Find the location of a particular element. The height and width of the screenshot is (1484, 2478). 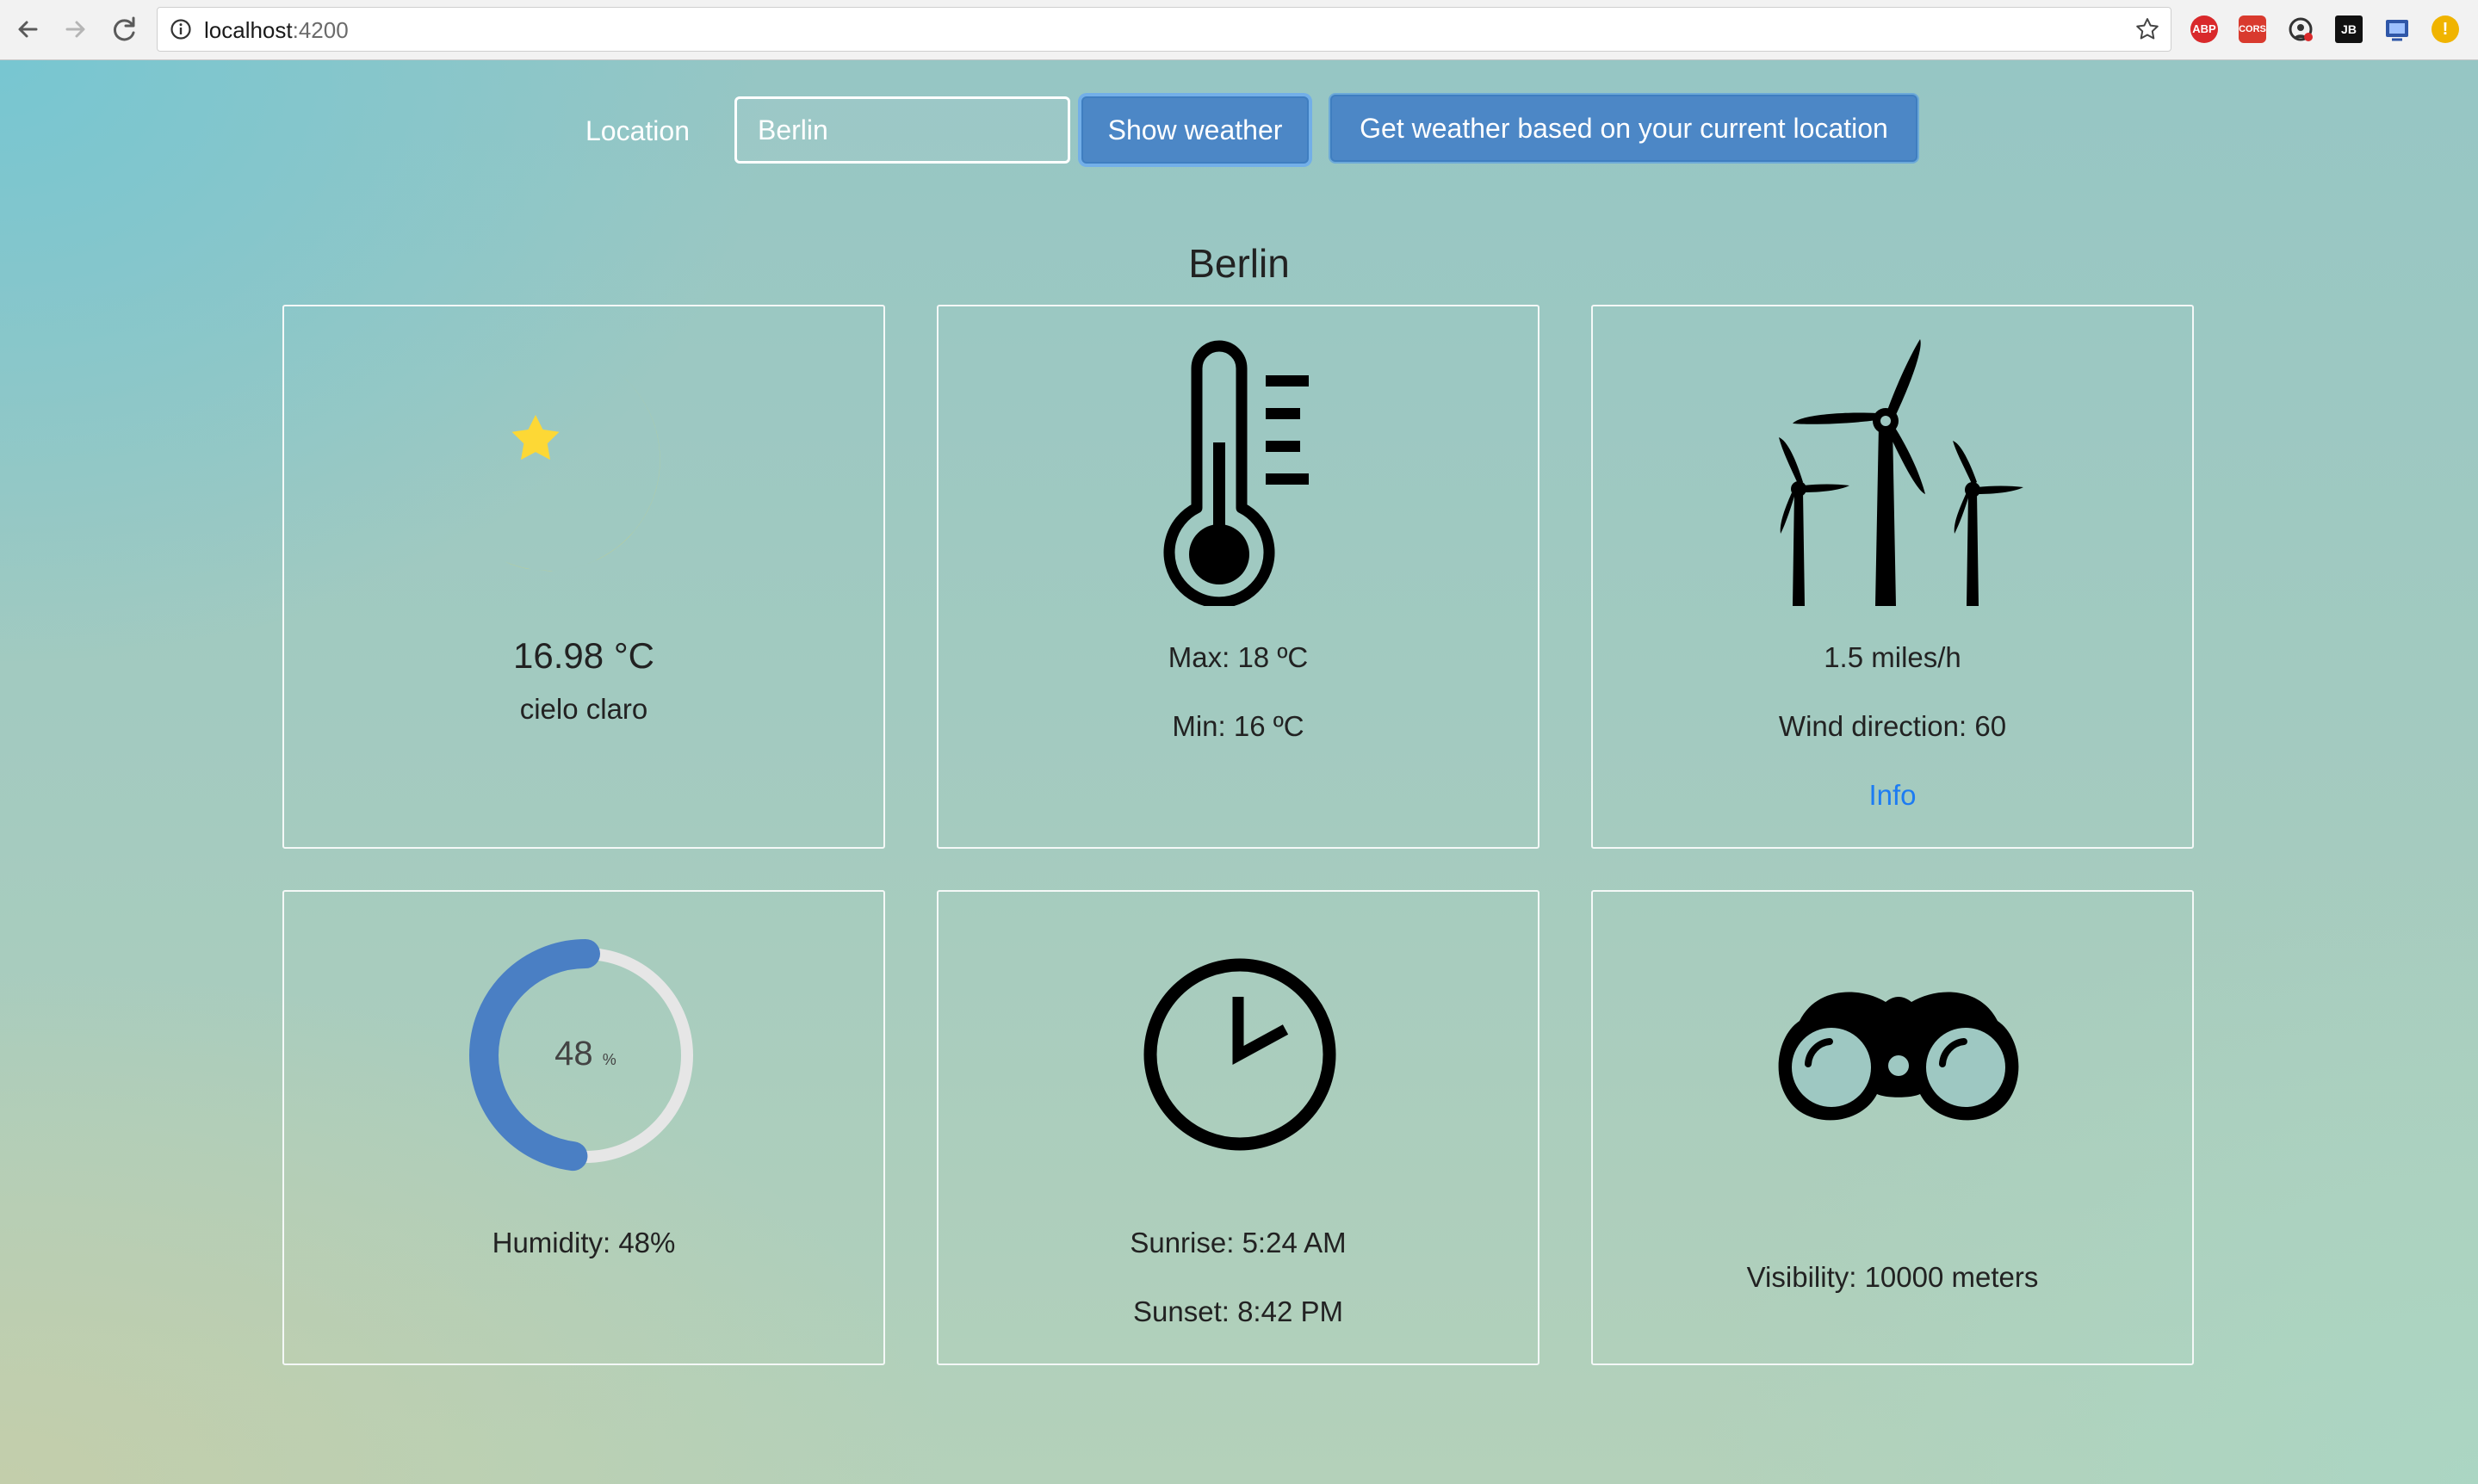

thermometer-icon is located at coordinates (1236, 473).